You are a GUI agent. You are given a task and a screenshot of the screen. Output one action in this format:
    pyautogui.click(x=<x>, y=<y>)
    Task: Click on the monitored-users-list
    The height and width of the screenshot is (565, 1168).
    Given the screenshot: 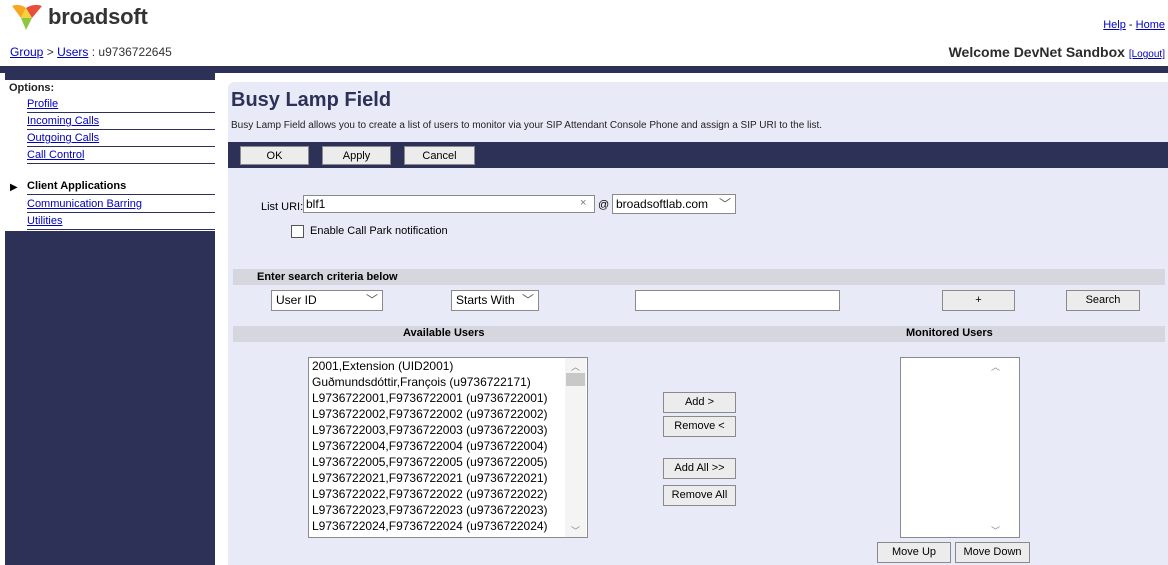 What is the action you would take?
    pyautogui.click(x=960, y=447)
    